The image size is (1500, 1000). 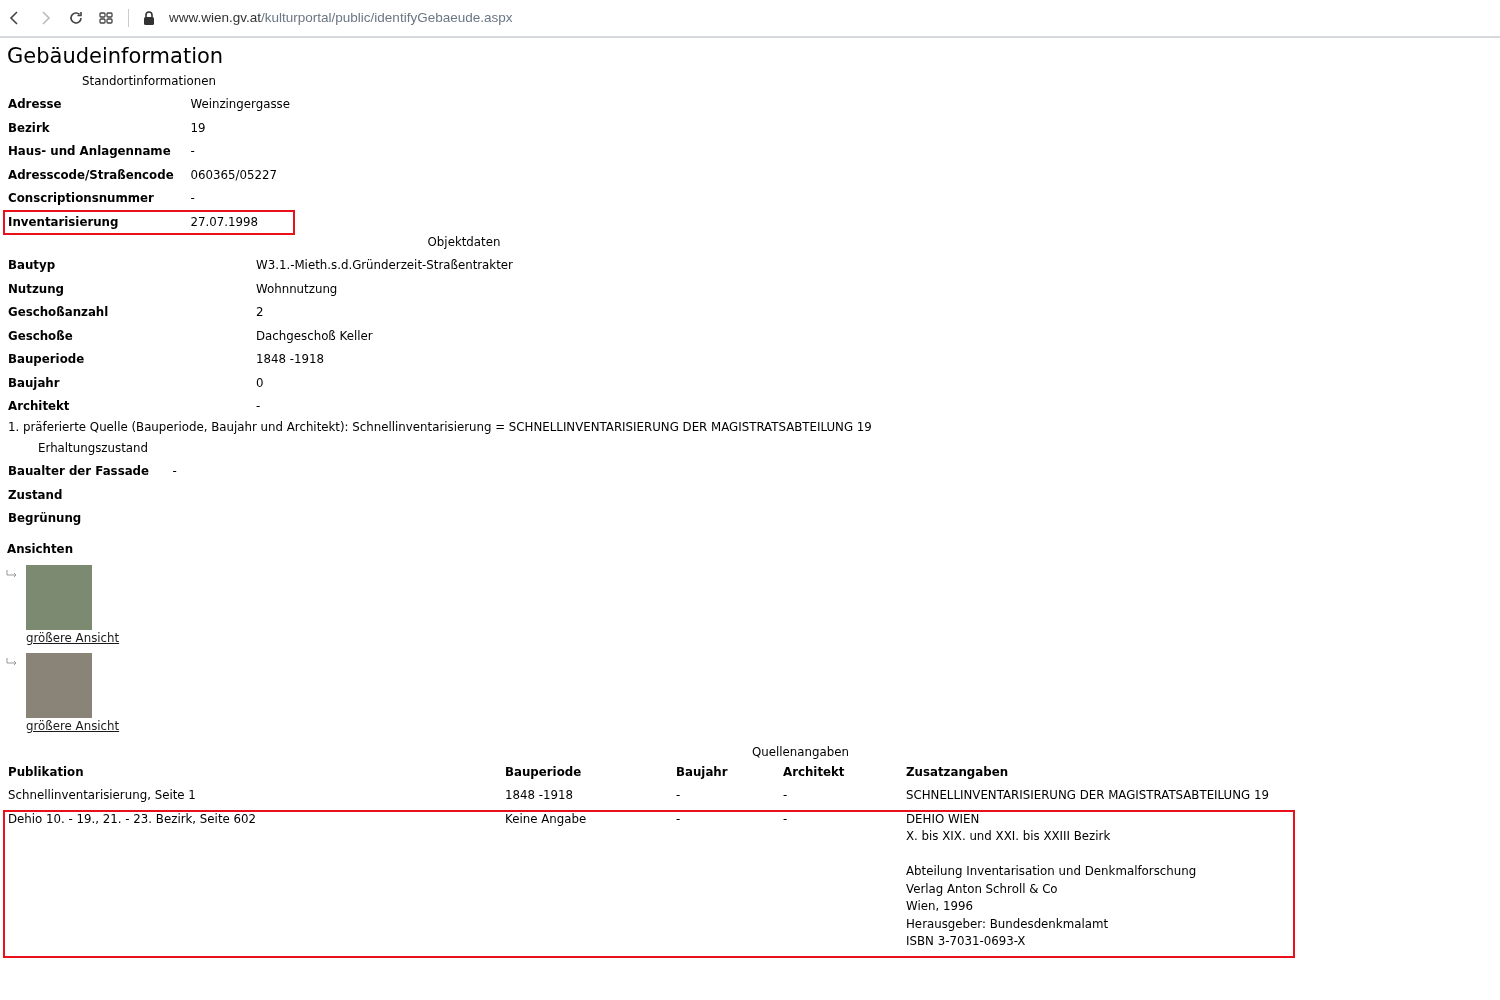 What do you see at coordinates (76, 18) in the screenshot?
I see `reload-icon` at bounding box center [76, 18].